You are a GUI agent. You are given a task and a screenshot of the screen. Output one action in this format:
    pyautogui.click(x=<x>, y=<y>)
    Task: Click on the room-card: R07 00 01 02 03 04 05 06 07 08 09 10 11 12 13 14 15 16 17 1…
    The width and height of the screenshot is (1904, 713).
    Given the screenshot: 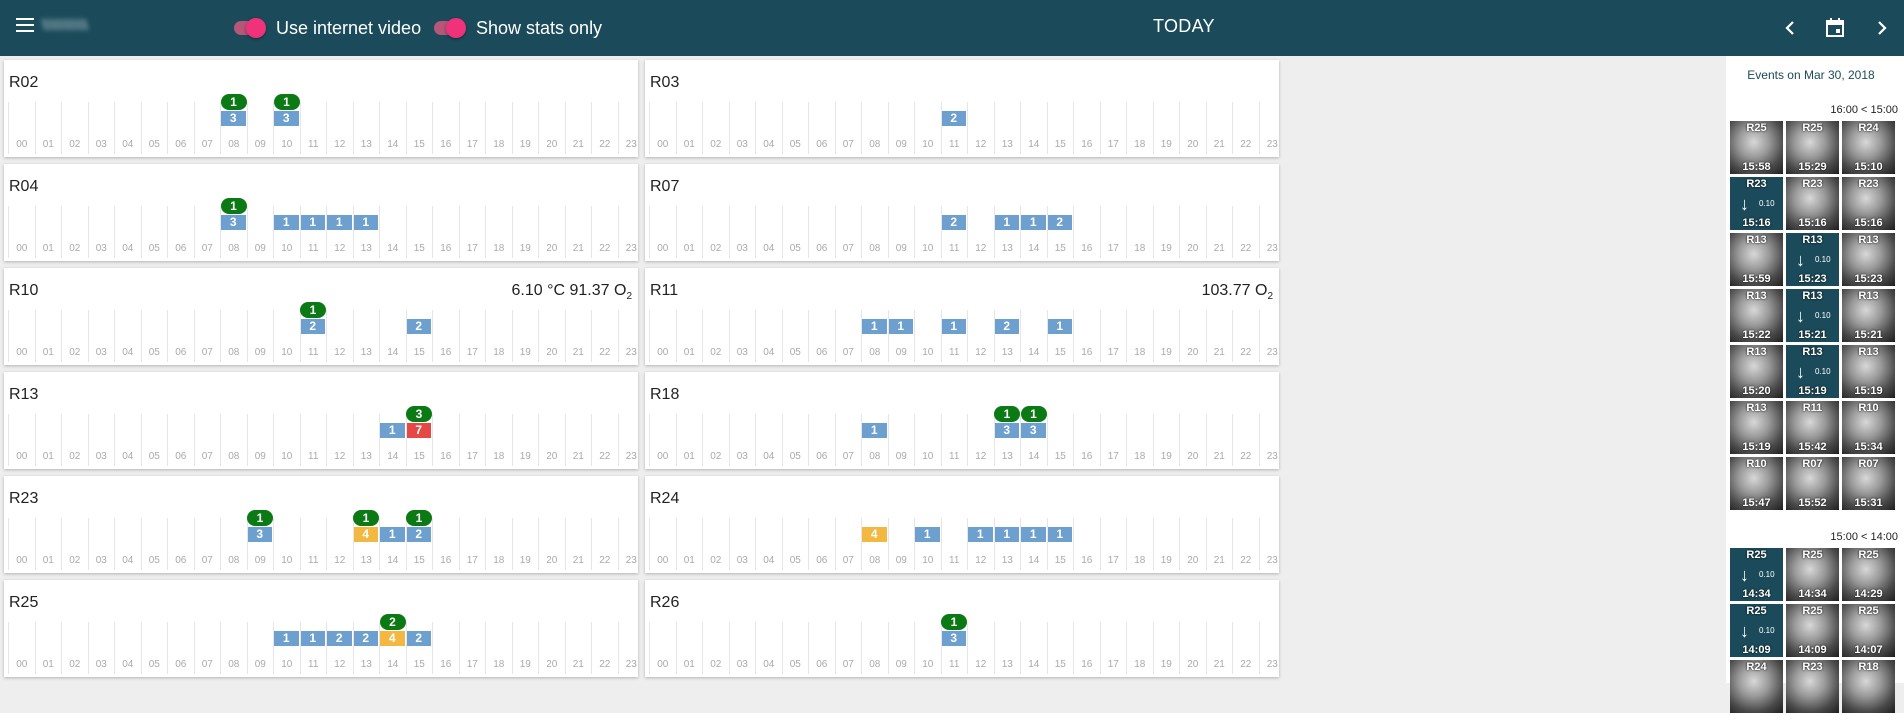 What is the action you would take?
    pyautogui.click(x=962, y=212)
    